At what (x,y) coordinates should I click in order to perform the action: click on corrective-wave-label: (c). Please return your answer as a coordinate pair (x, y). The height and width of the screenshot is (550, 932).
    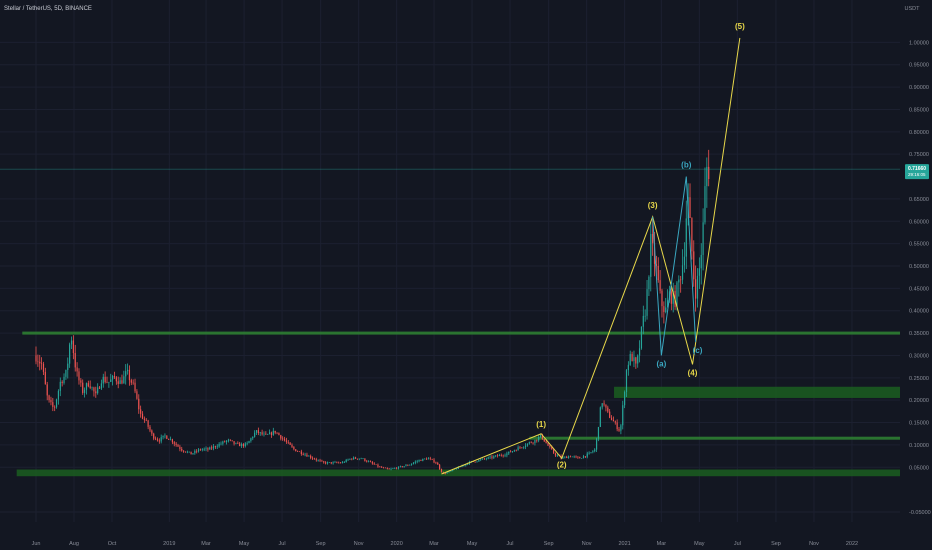
    Looking at the image, I should click on (698, 350).